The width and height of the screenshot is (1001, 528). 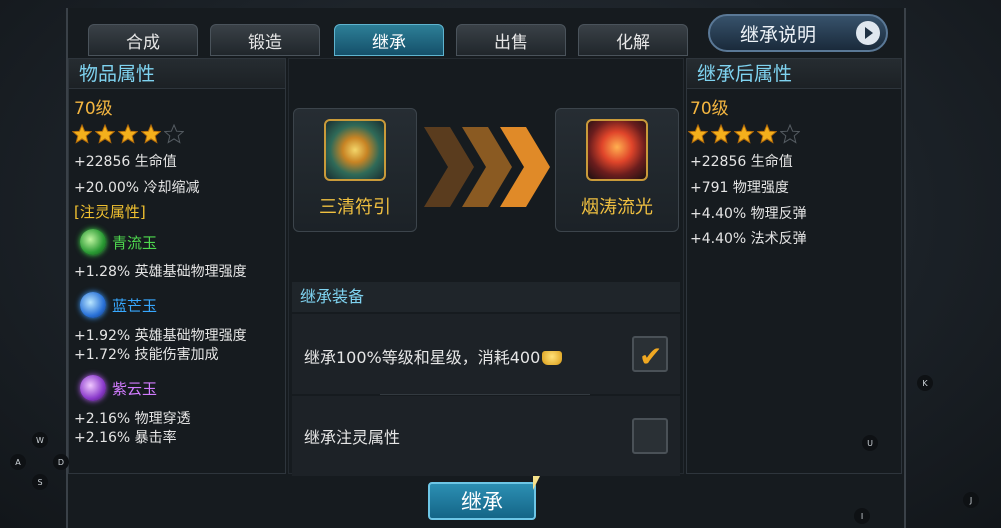 What do you see at coordinates (971, 500) in the screenshot?
I see `key-hint: J` at bounding box center [971, 500].